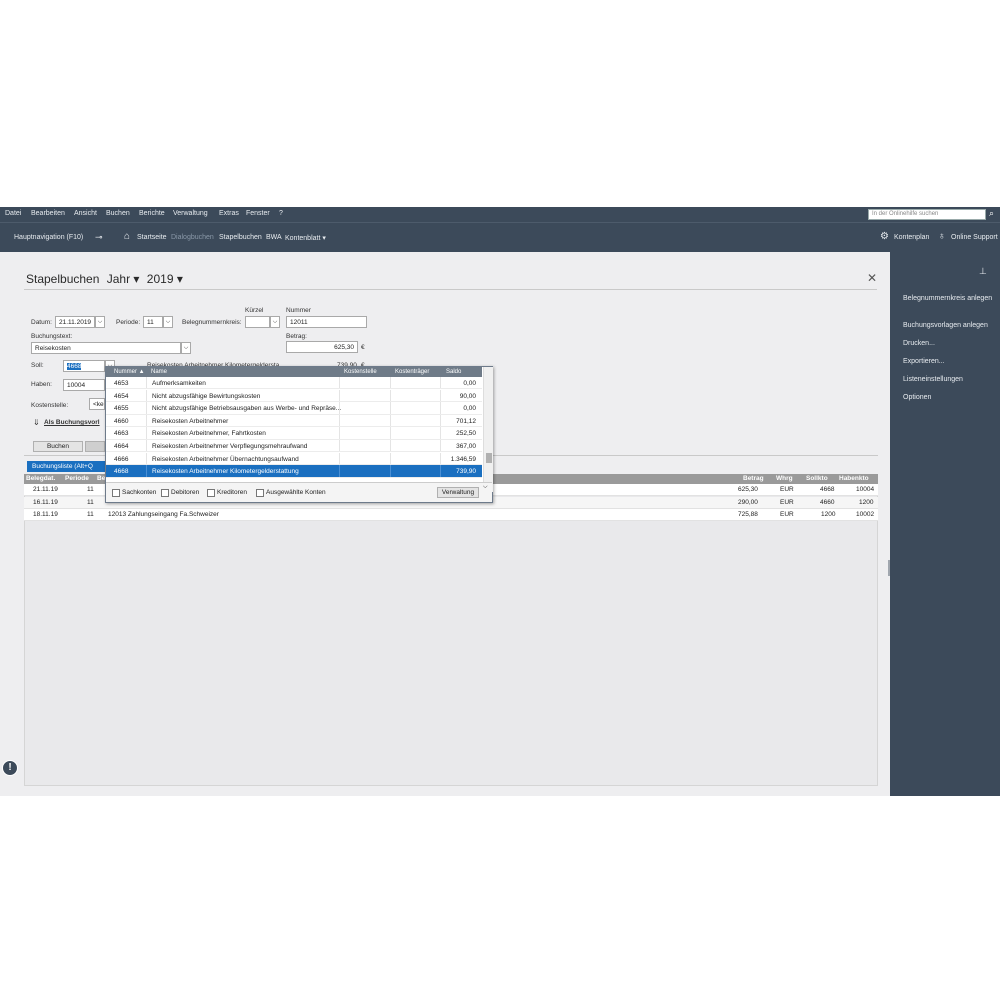  What do you see at coordinates (159, 372) in the screenshot?
I see `popup-col-name: Name` at bounding box center [159, 372].